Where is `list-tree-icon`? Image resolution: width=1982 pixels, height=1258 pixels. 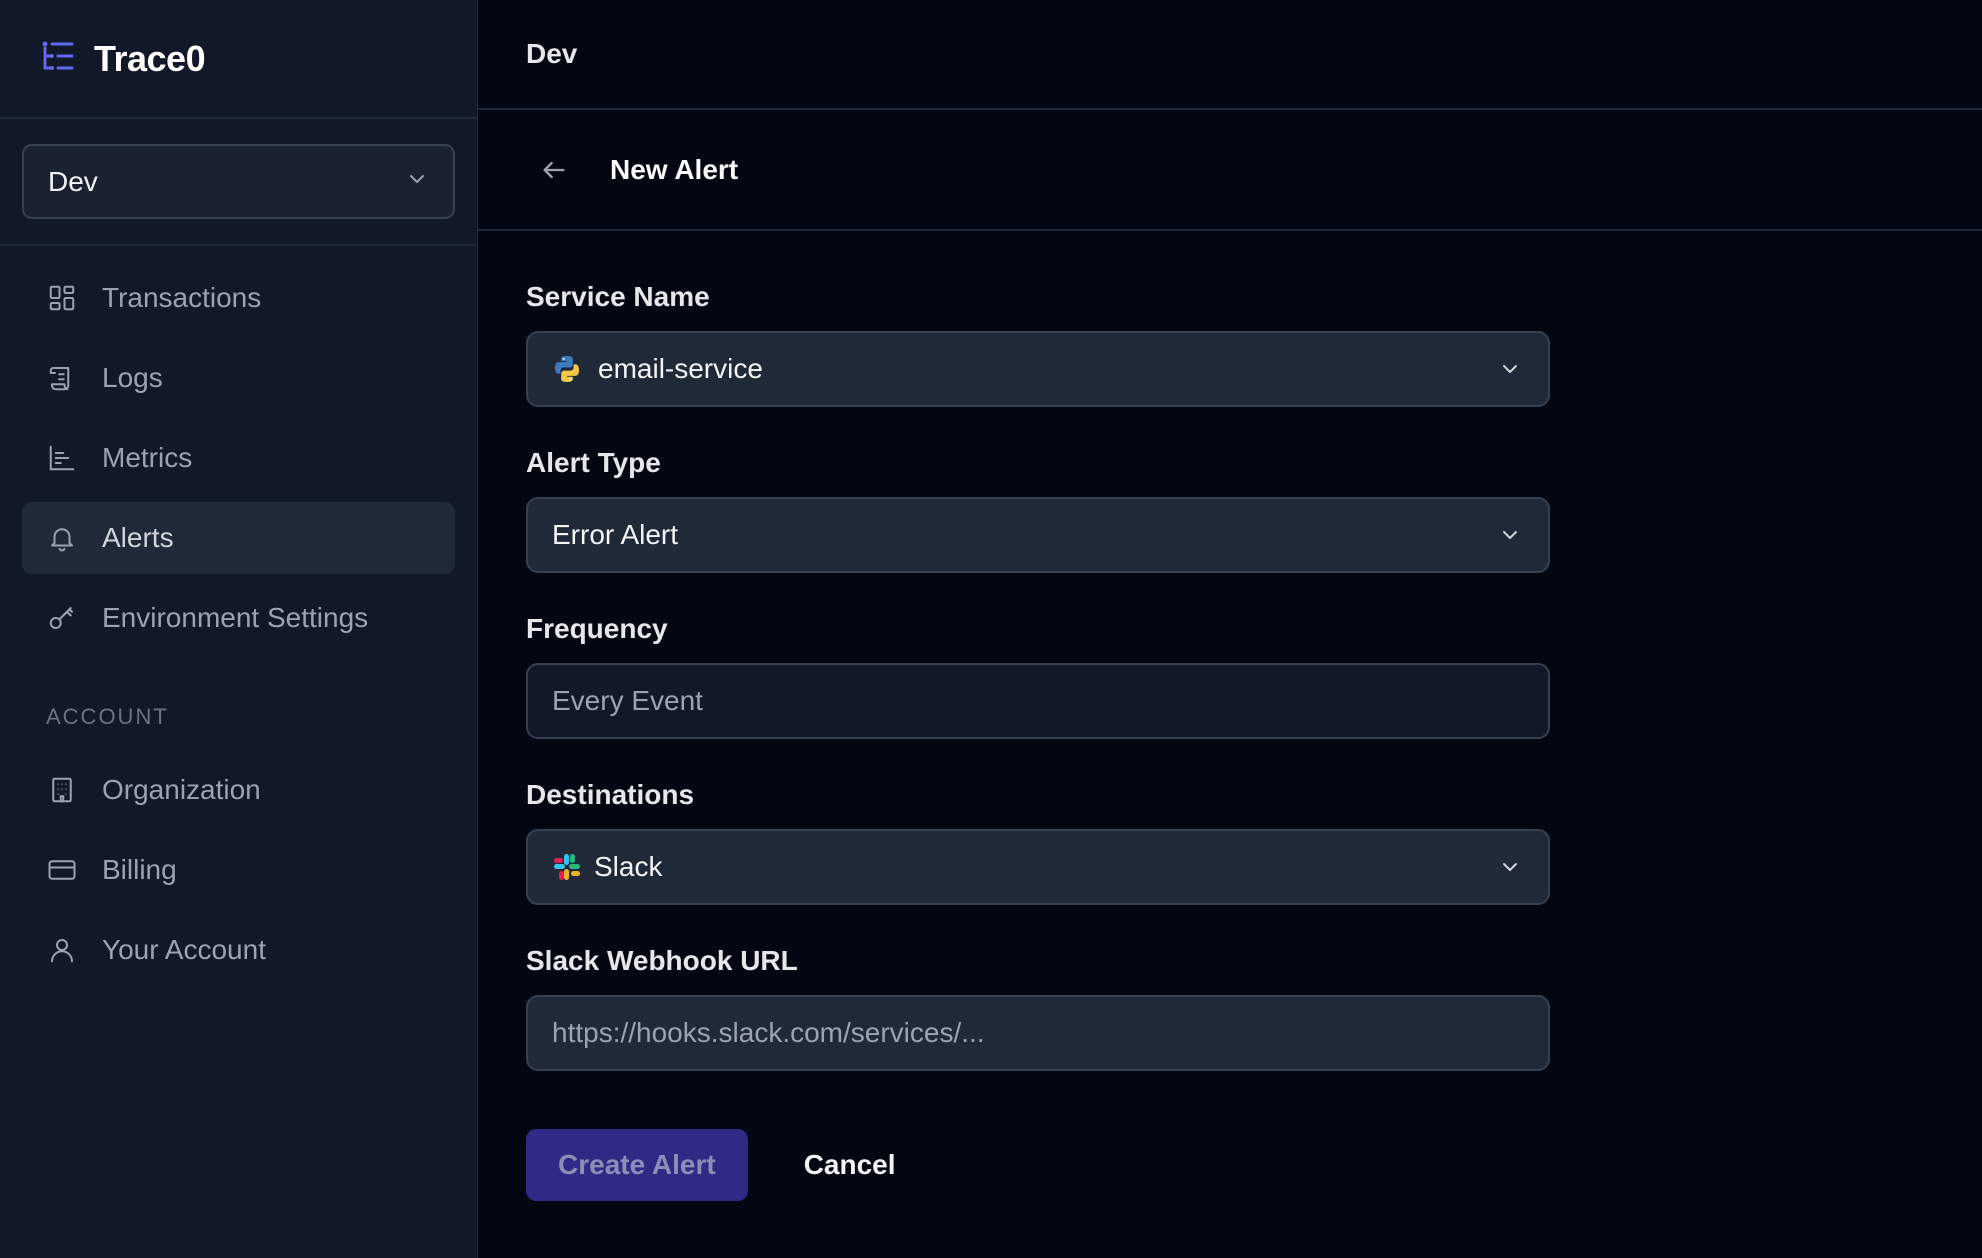 list-tree-icon is located at coordinates (58, 58).